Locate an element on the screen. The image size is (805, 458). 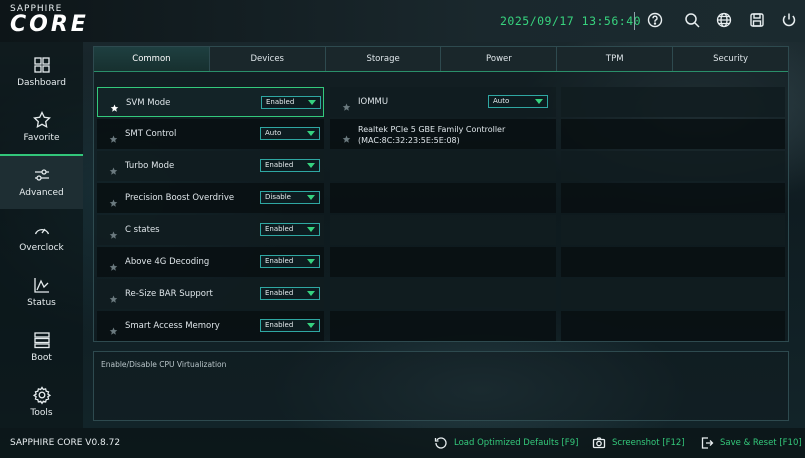
tab-security: Security is located at coordinates (730, 59).